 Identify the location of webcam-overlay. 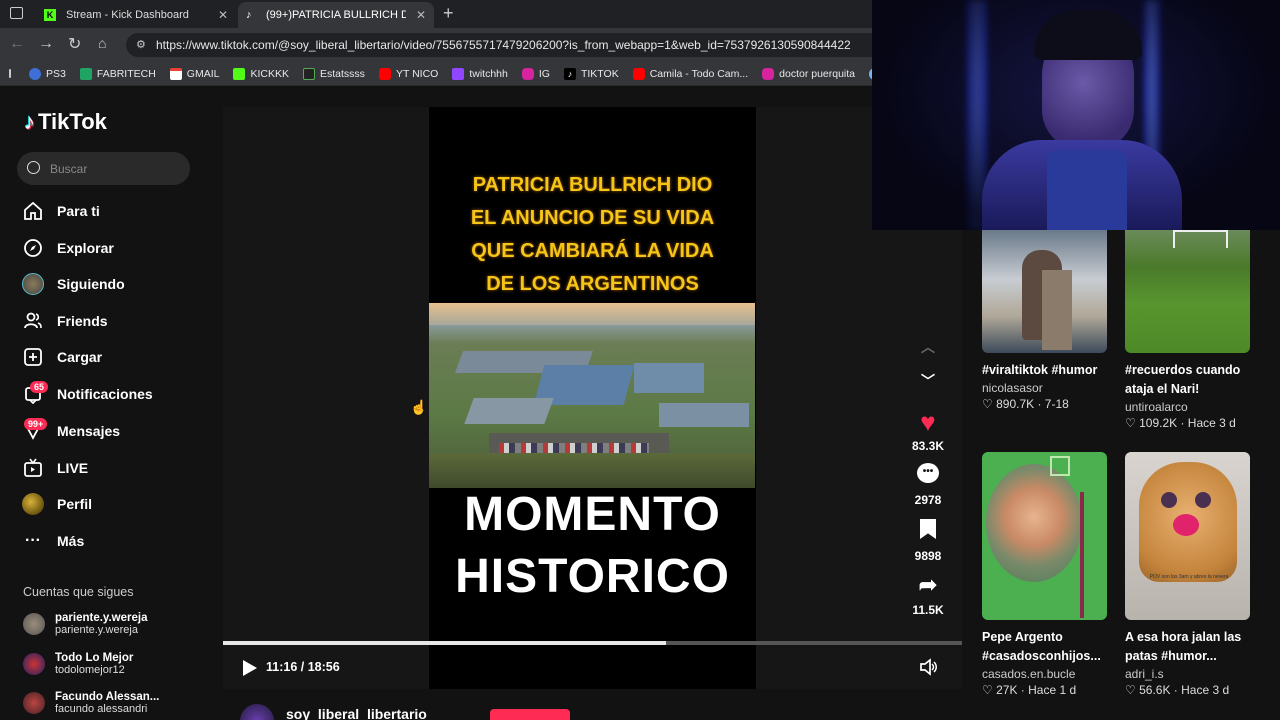
(1076, 115).